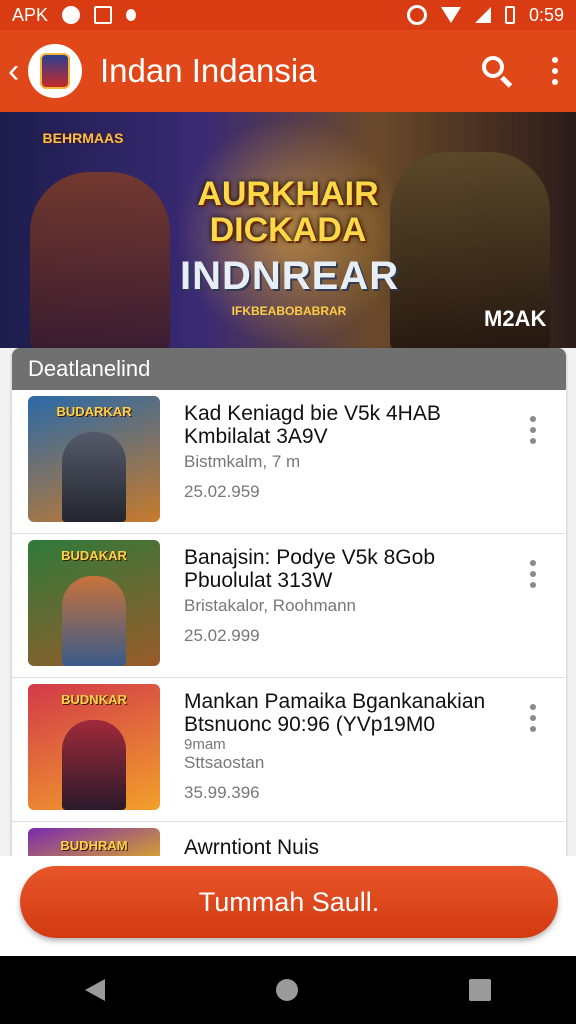 The image size is (576, 1024). What do you see at coordinates (546, 14) in the screenshot?
I see `clock-label: 0:59` at bounding box center [546, 14].